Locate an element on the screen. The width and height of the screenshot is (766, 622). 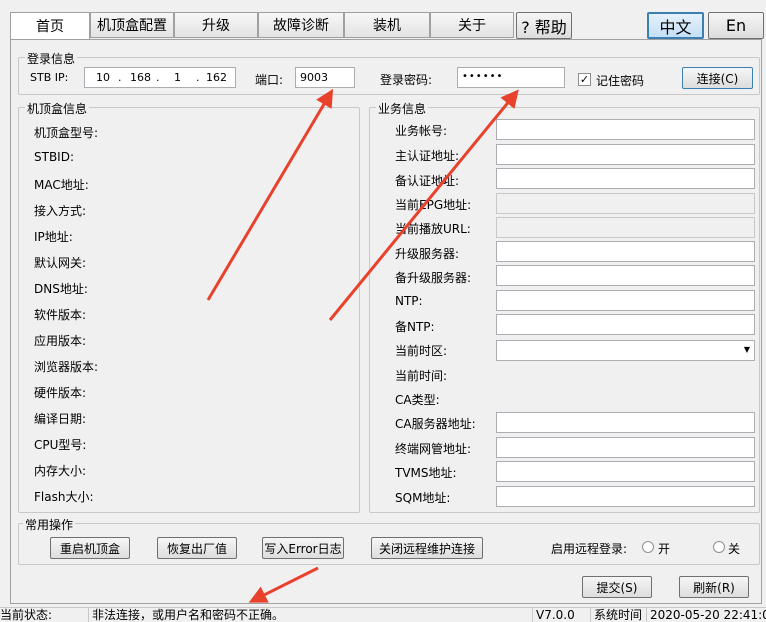
remote-off-label: 关 is located at coordinates (734, 549).